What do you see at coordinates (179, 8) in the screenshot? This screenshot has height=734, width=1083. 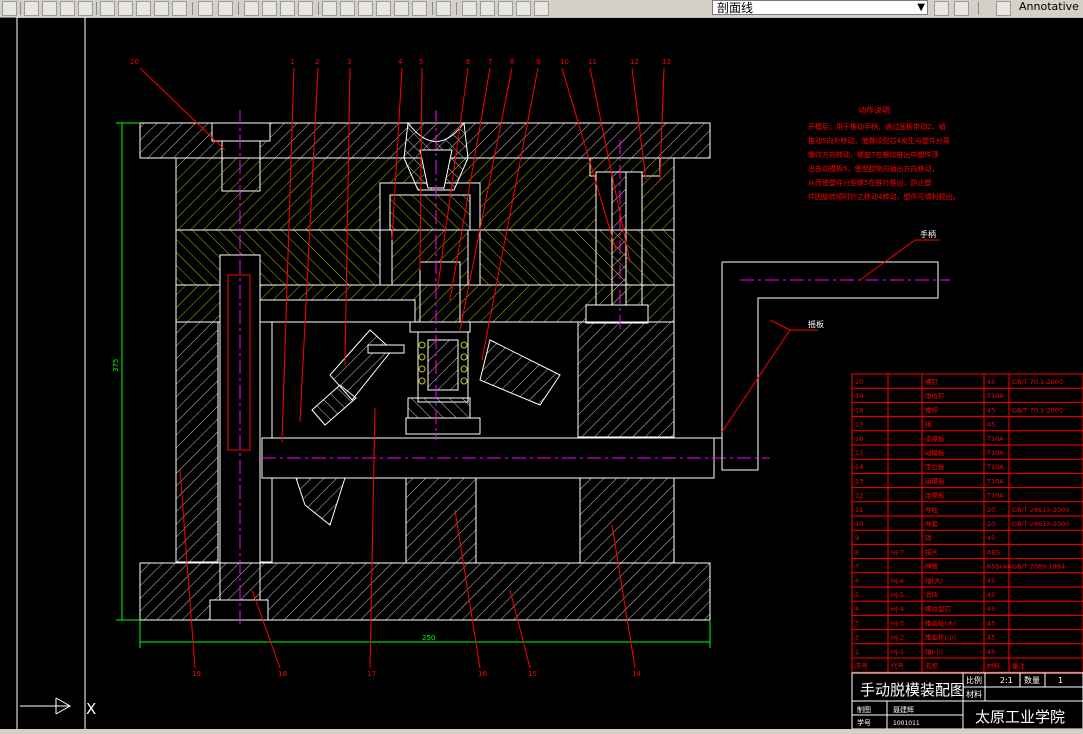 I see `block-editor-icon` at bounding box center [179, 8].